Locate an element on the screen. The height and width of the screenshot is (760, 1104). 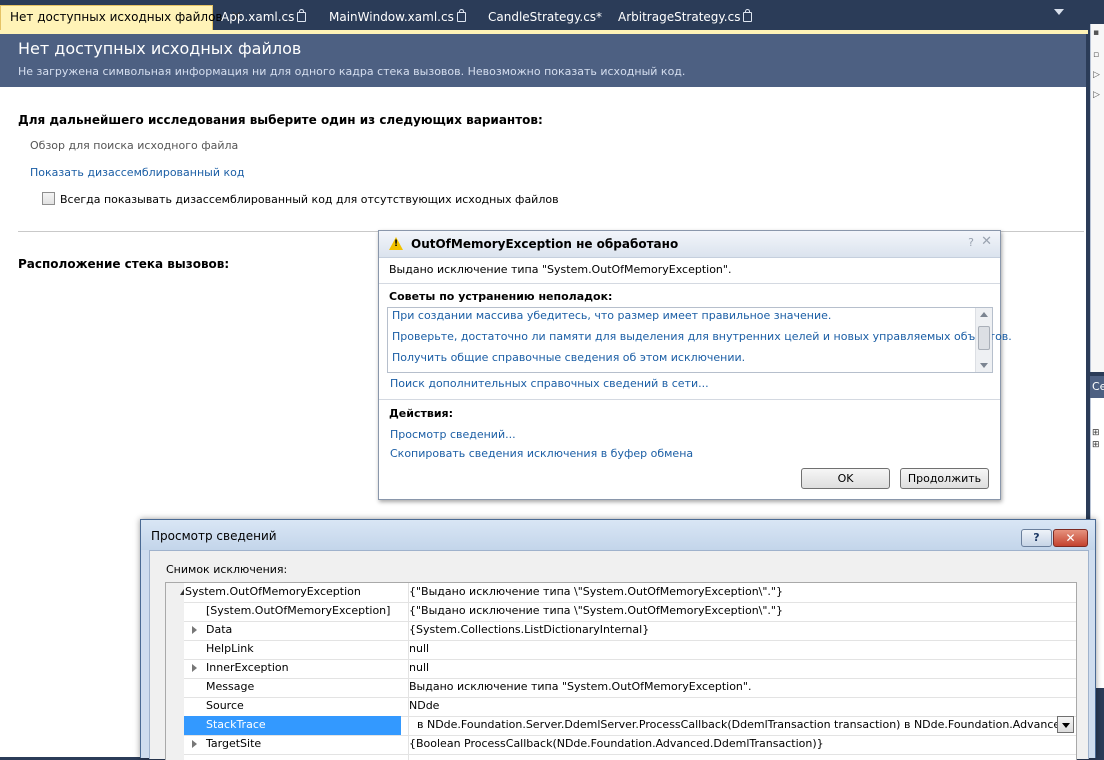
property-name: StackTrace is located at coordinates (236, 724).